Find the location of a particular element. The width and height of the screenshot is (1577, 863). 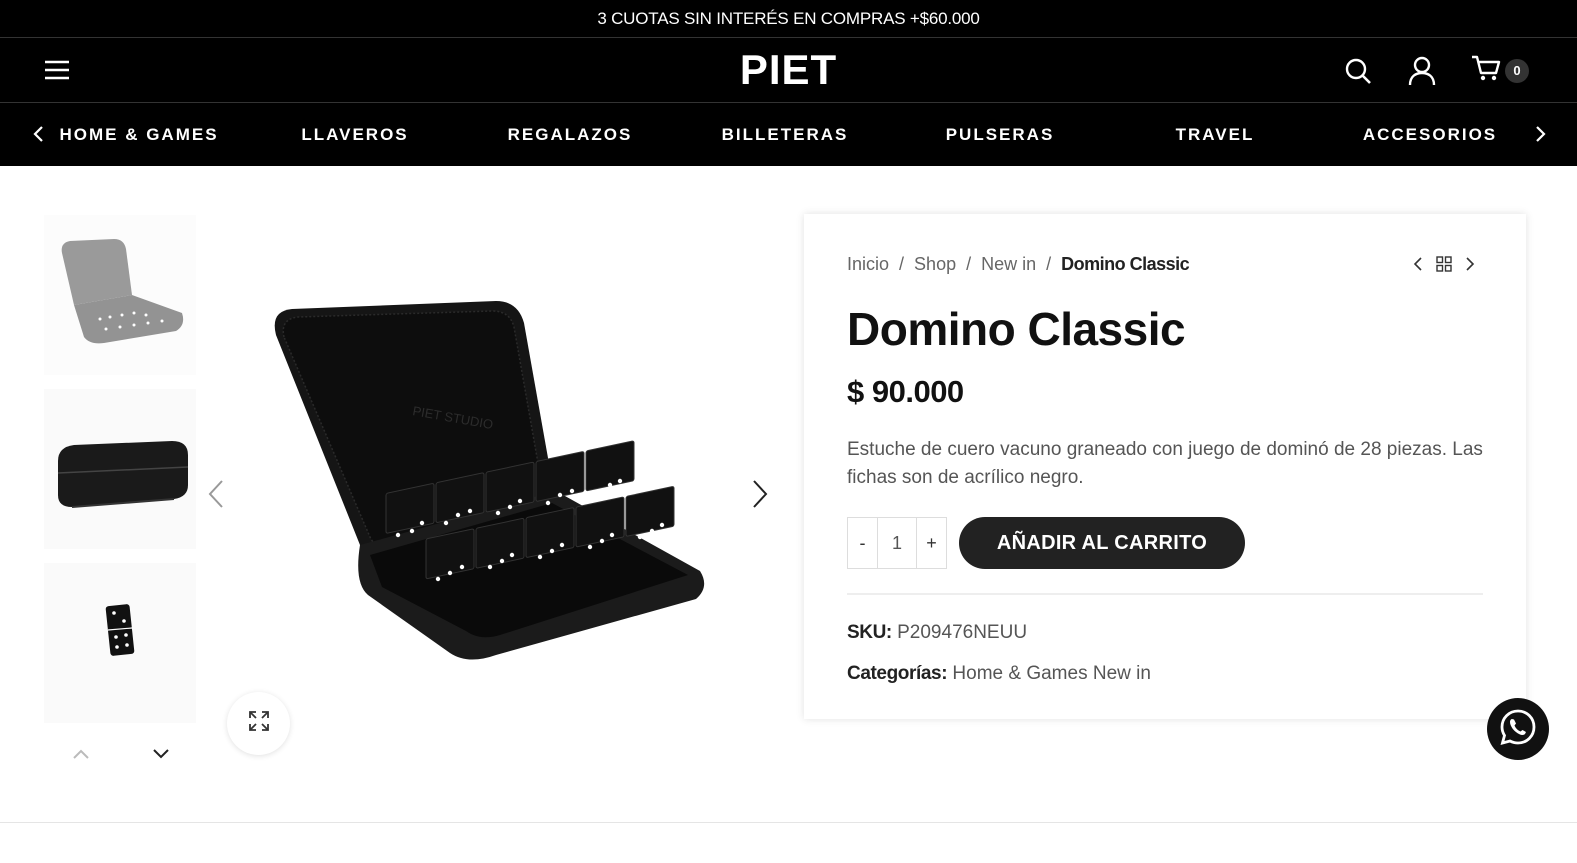

nav-accesorios: ACCESORIOS is located at coordinates (1430, 135).